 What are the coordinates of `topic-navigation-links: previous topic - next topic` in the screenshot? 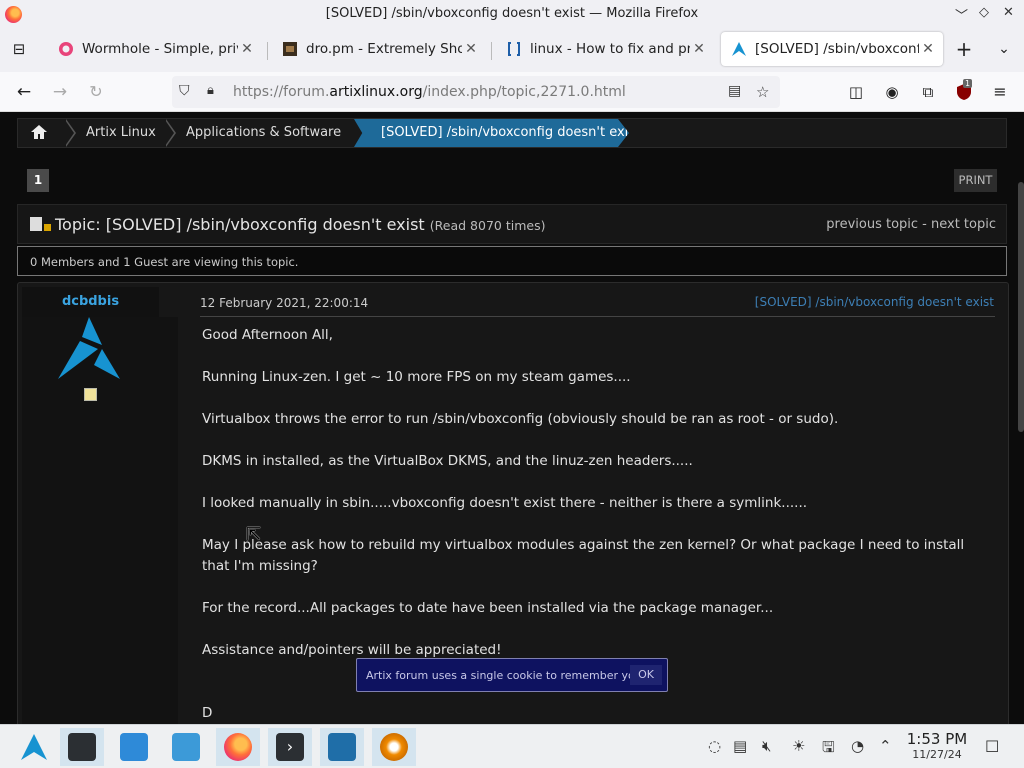 It's located at (911, 224).